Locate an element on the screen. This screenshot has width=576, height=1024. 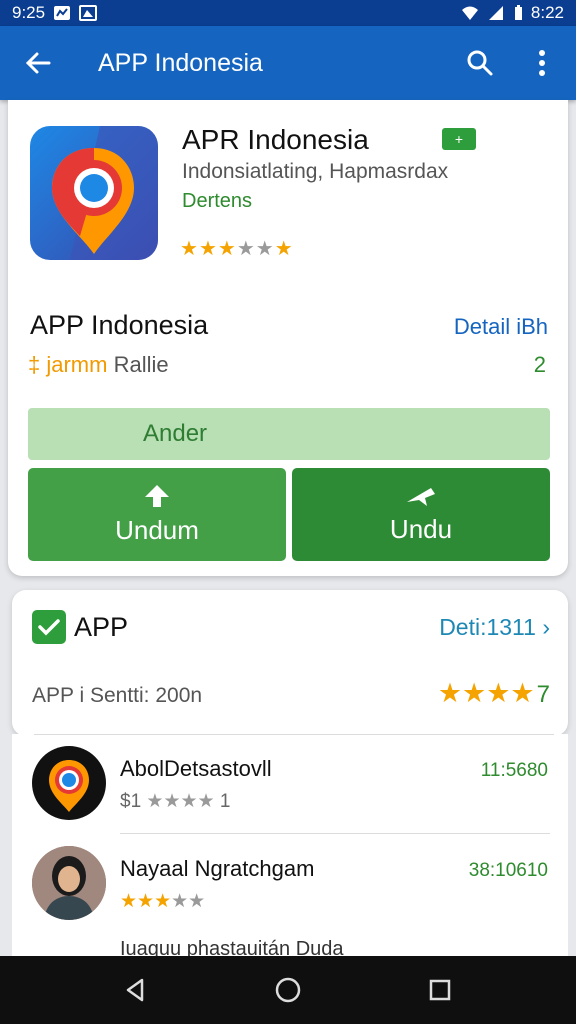
summary-rating-number: 7 is located at coordinates (543, 694).